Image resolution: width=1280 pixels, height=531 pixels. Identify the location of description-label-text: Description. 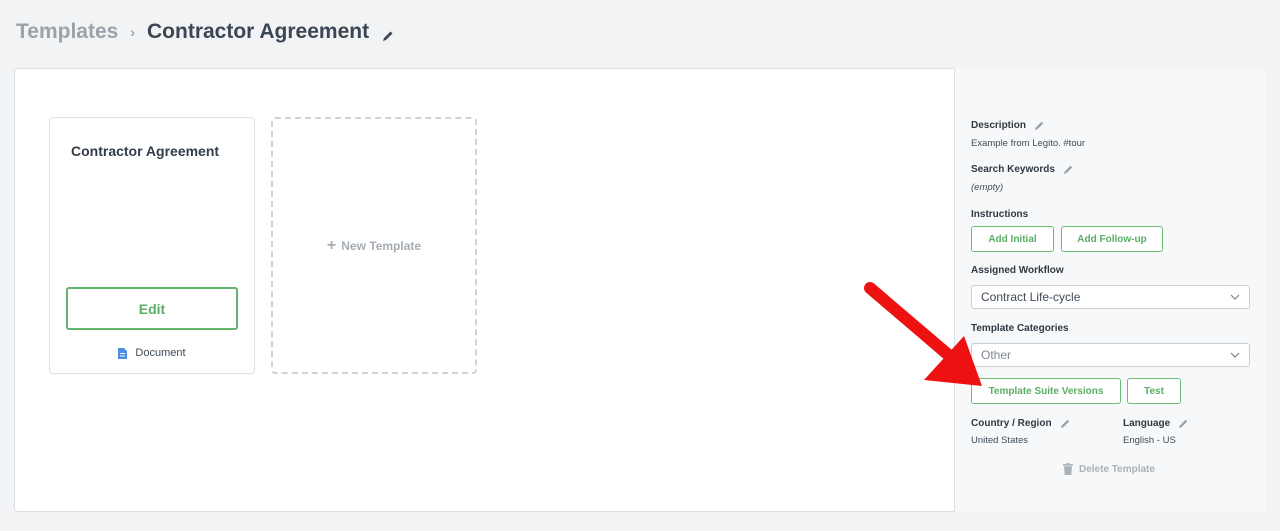
(999, 125).